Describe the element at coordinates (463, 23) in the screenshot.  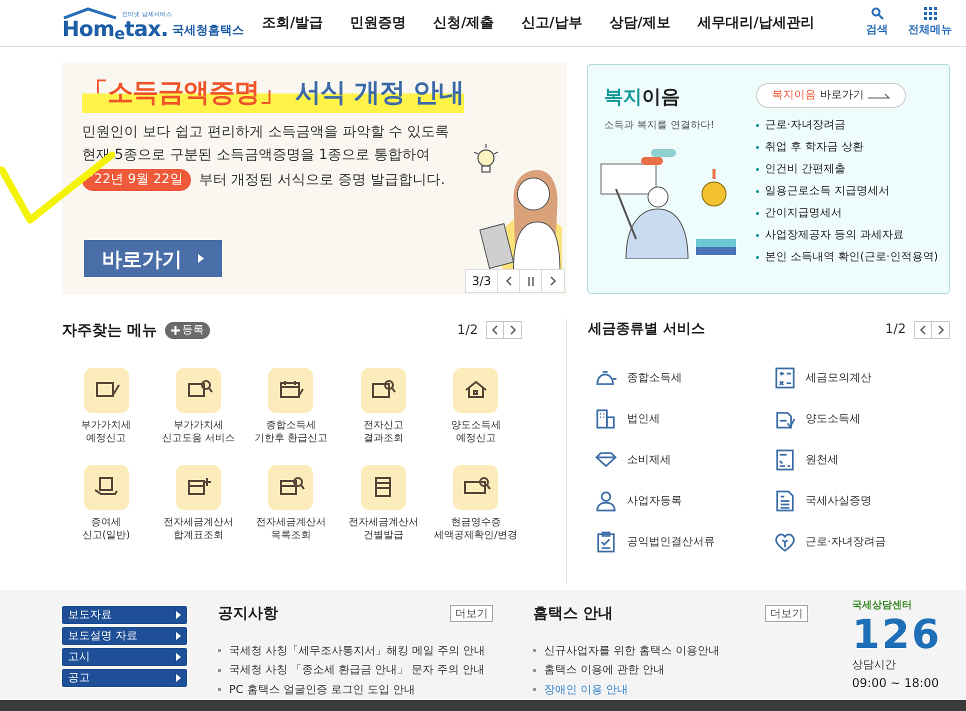
I see `nav-link: 신청/제출` at that location.